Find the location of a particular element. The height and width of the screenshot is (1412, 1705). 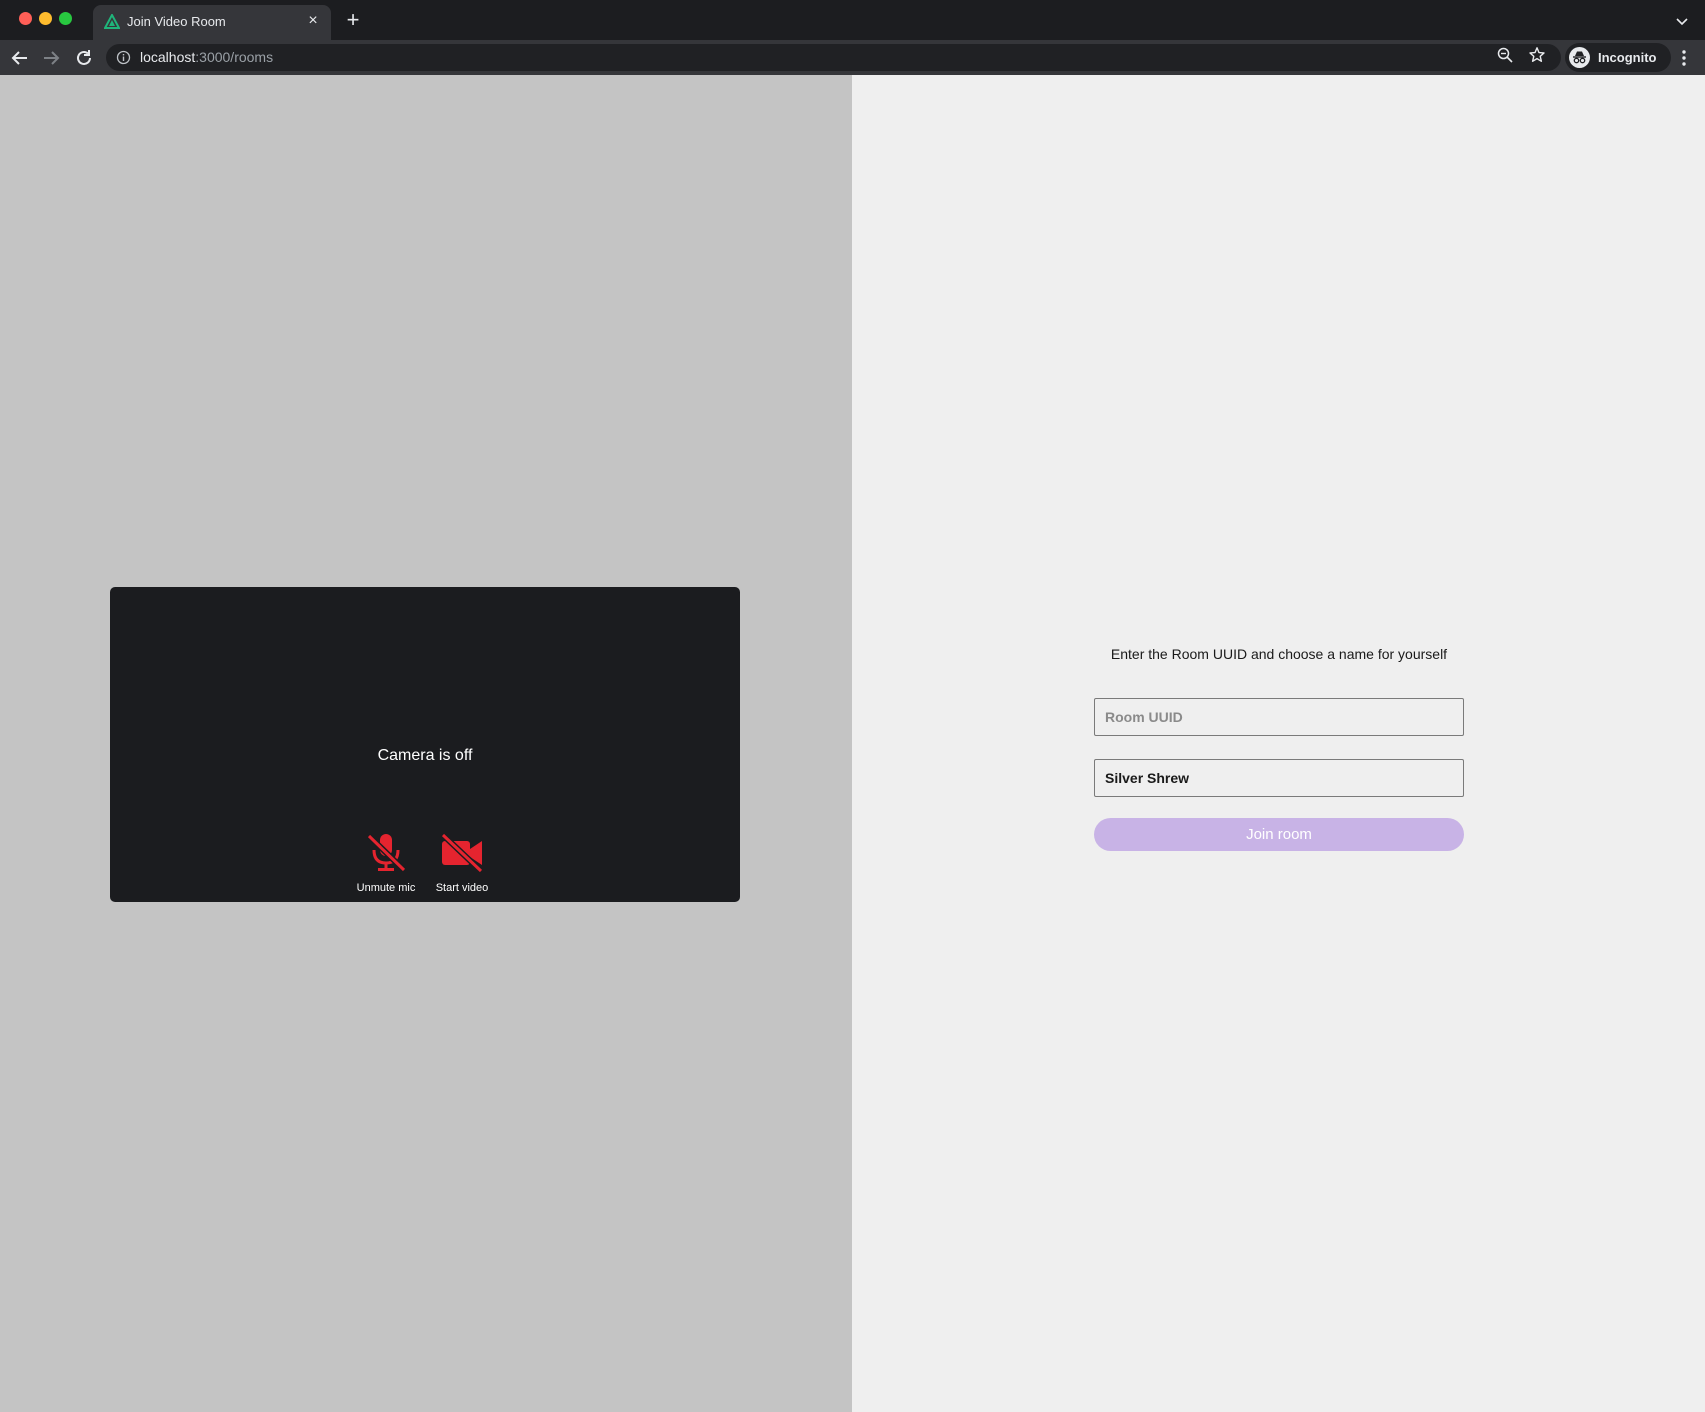

close-window-button is located at coordinates (25, 18).